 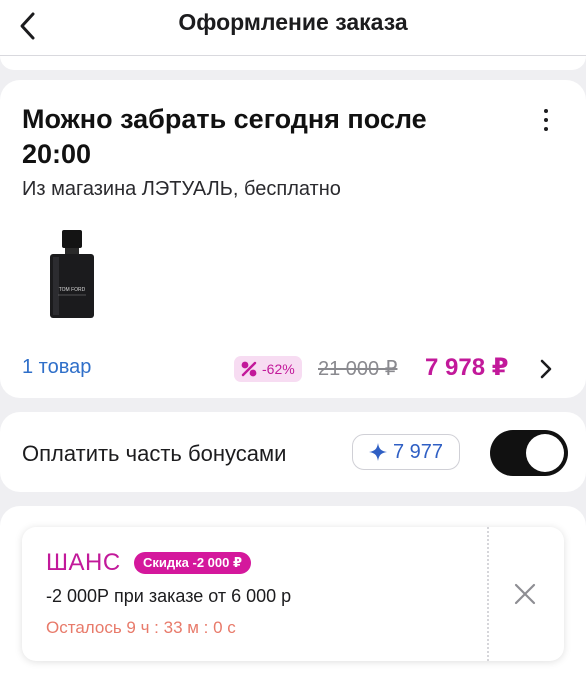 I want to click on bonus-balance-chip: 7 977, so click(x=406, y=452).